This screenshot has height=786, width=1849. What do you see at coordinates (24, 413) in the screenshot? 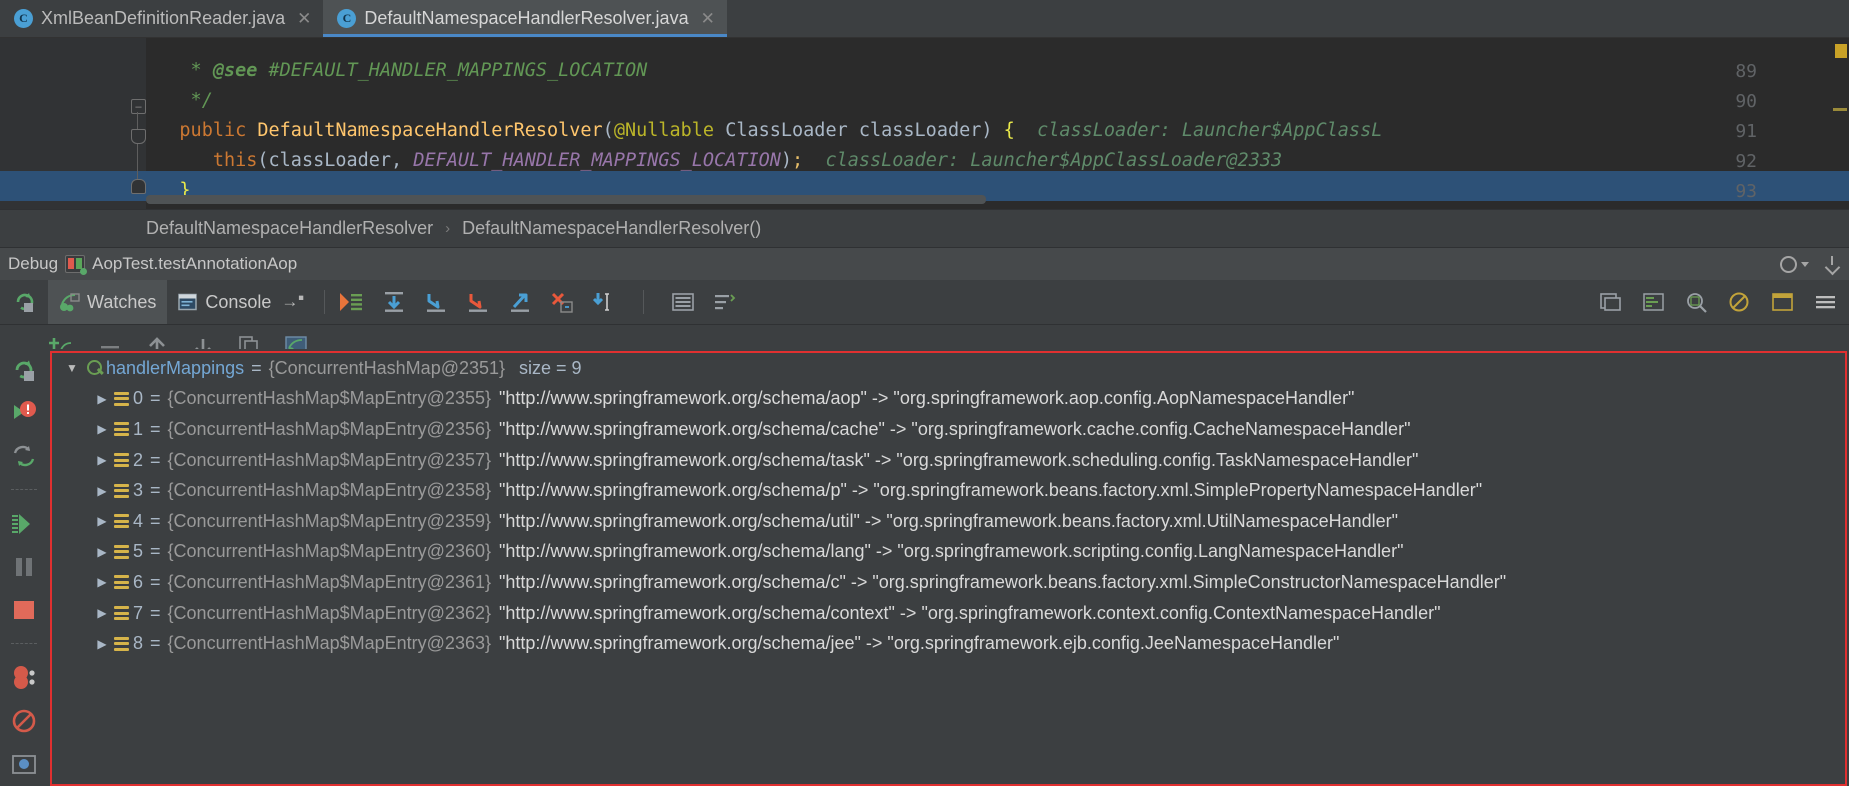
I see `resume-program-icon` at bounding box center [24, 413].